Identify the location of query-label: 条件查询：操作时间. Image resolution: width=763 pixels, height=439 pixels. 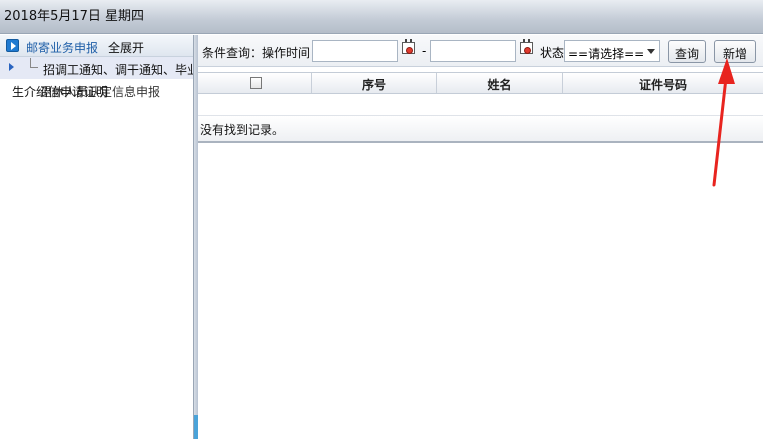
(256, 53).